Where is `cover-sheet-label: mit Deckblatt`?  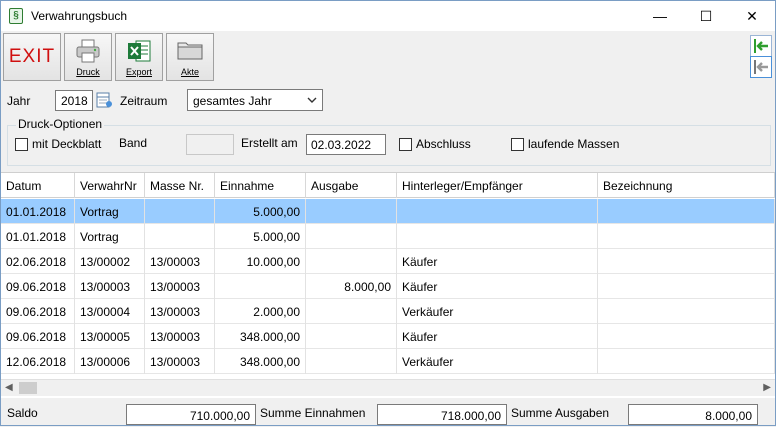
cover-sheet-label: mit Deckblatt is located at coordinates (67, 144).